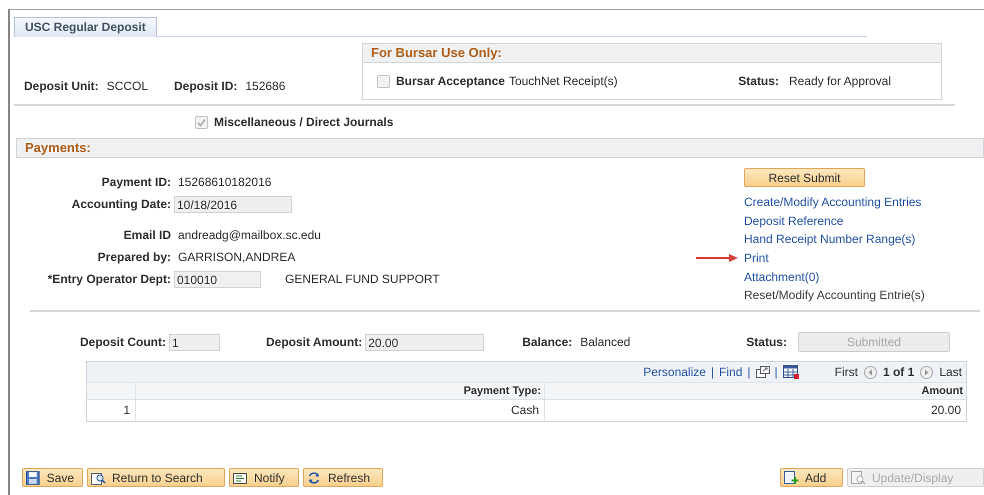  What do you see at coordinates (927, 372) in the screenshot?
I see `next-icon` at bounding box center [927, 372].